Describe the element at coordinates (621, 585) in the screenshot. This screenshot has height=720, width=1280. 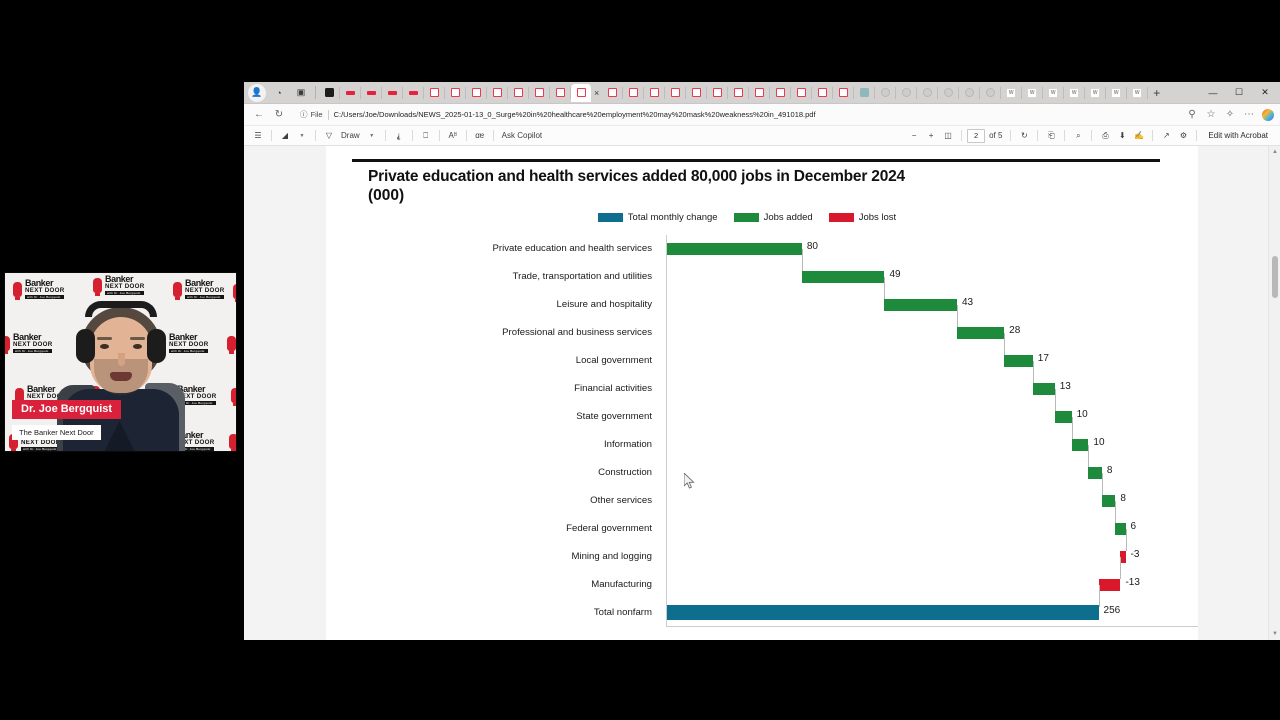
I see `category-label: Manufacturing` at that location.